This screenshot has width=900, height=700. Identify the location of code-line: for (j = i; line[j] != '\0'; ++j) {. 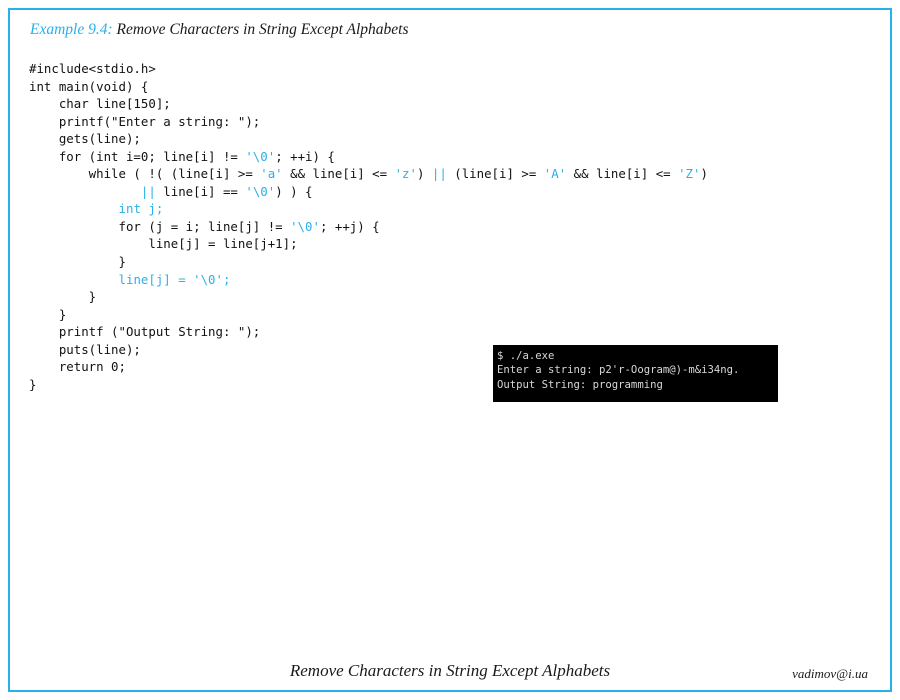
(449, 227).